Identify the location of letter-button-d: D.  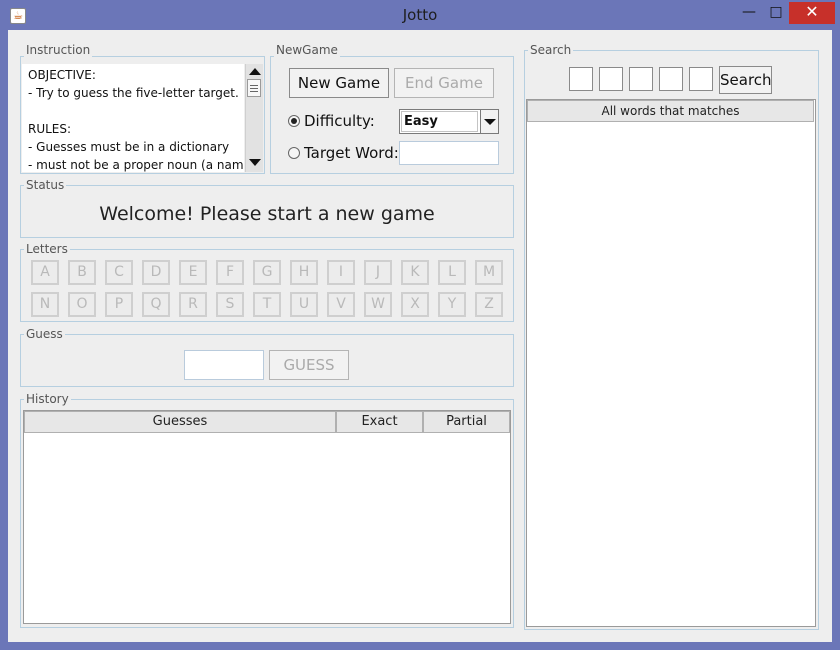
(156, 272).